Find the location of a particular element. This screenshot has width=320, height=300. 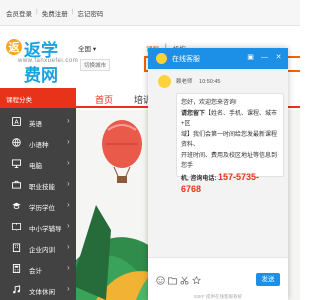

book-icon is located at coordinates (16, 226).